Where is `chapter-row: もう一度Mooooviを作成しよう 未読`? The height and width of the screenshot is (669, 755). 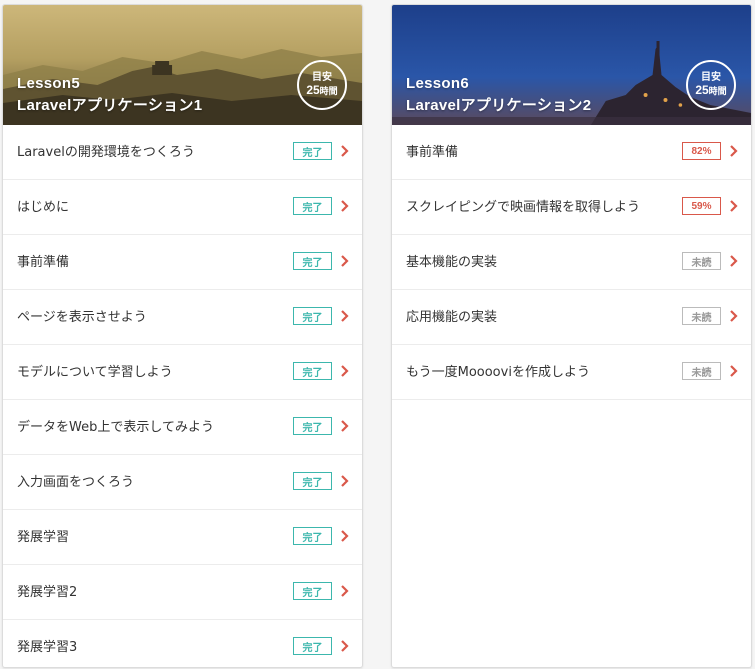
chapter-row: もう一度Mooooviを作成しよう 未読 is located at coordinates (571, 372).